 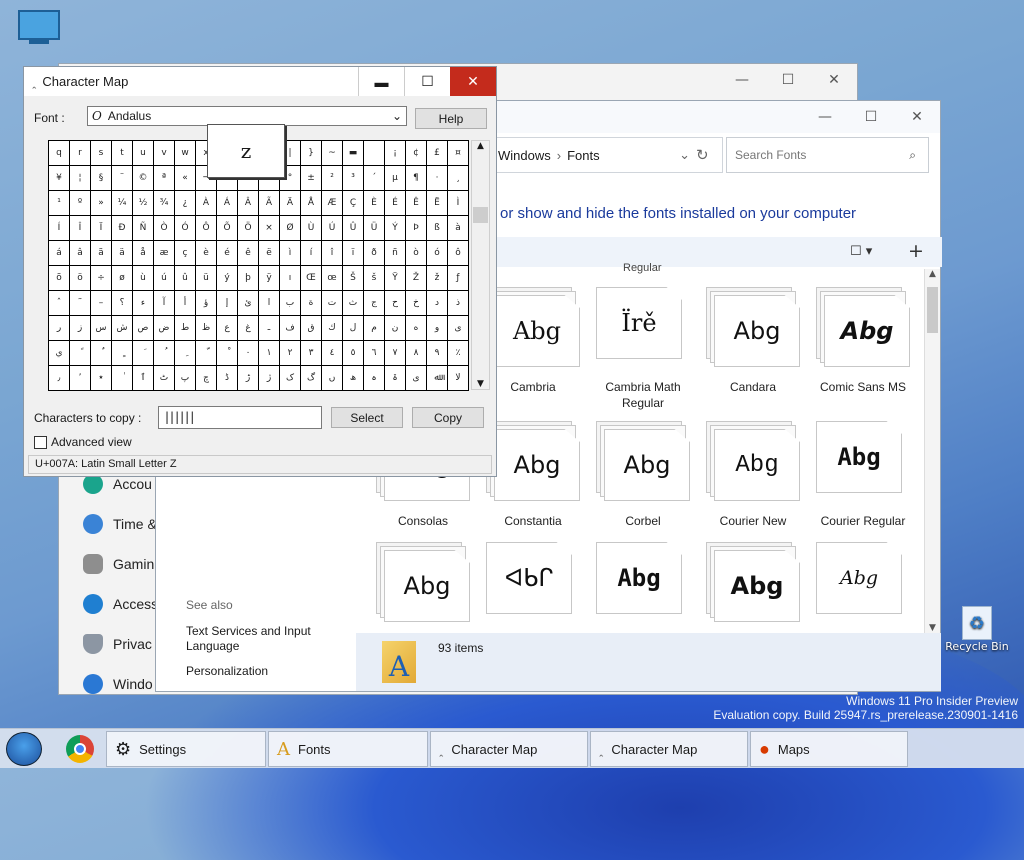 What do you see at coordinates (437, 353) in the screenshot?
I see `char-cell: ٩` at bounding box center [437, 353].